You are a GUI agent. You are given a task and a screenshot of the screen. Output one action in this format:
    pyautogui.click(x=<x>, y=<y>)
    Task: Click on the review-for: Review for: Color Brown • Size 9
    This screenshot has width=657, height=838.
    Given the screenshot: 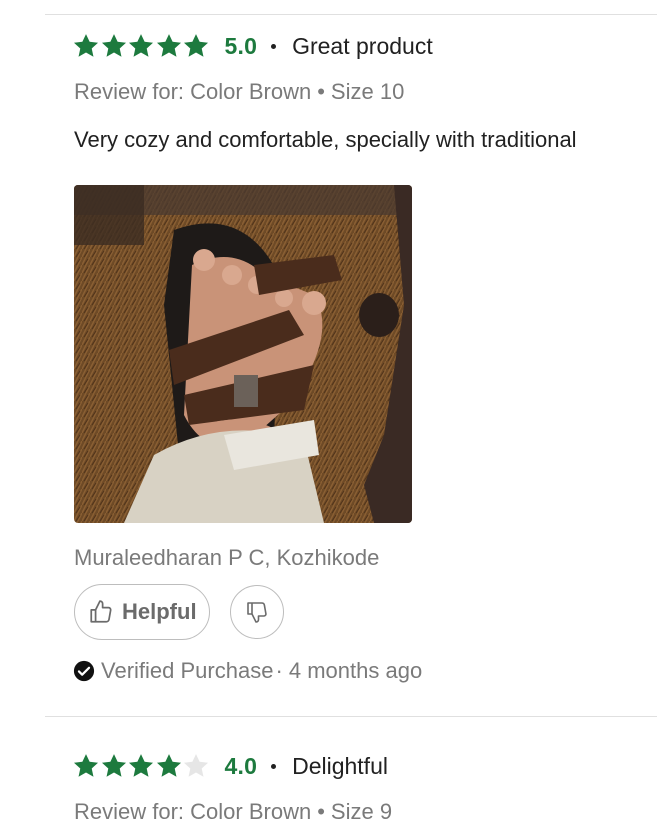 What is the action you would take?
    pyautogui.click(x=365, y=812)
    